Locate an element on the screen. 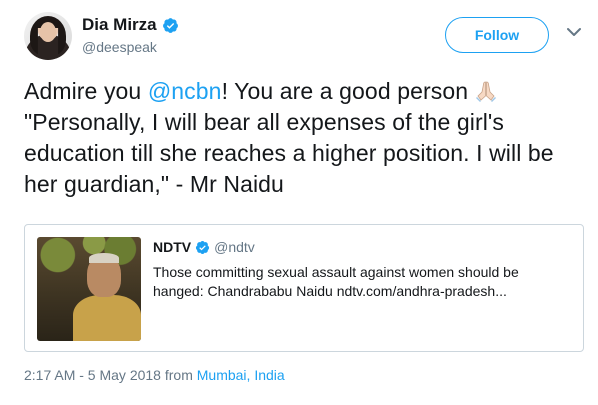 The height and width of the screenshot is (405, 598). image-person-hair is located at coordinates (104, 258).